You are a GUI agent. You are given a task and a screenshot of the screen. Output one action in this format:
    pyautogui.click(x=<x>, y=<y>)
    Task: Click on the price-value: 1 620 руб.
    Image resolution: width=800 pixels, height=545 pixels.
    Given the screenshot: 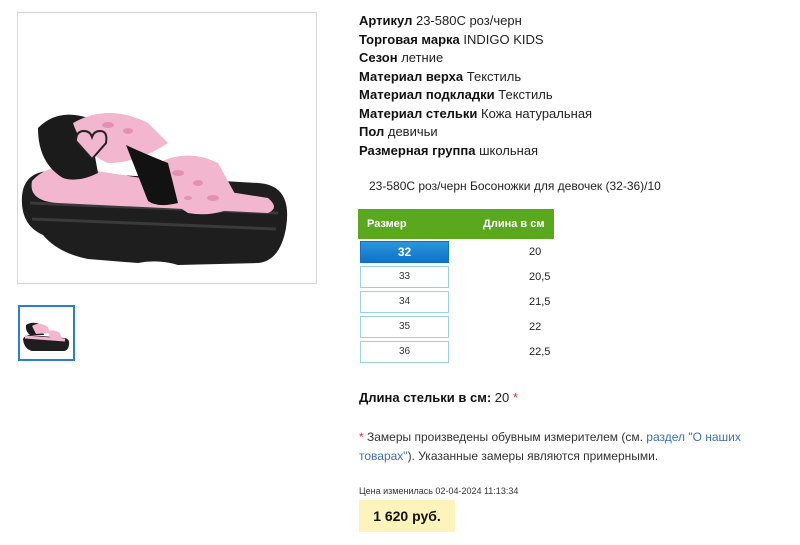 What is the action you would take?
    pyautogui.click(x=407, y=516)
    